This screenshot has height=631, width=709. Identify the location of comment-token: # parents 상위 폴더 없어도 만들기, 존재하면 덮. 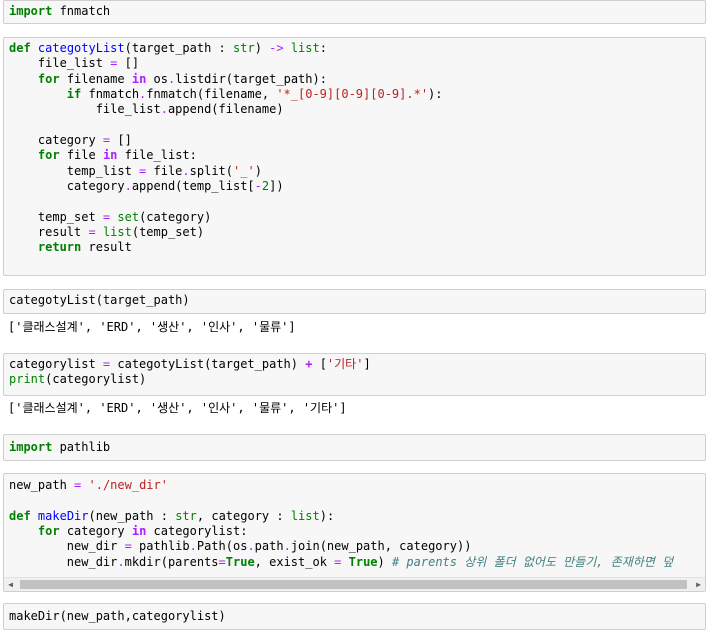
(532, 561).